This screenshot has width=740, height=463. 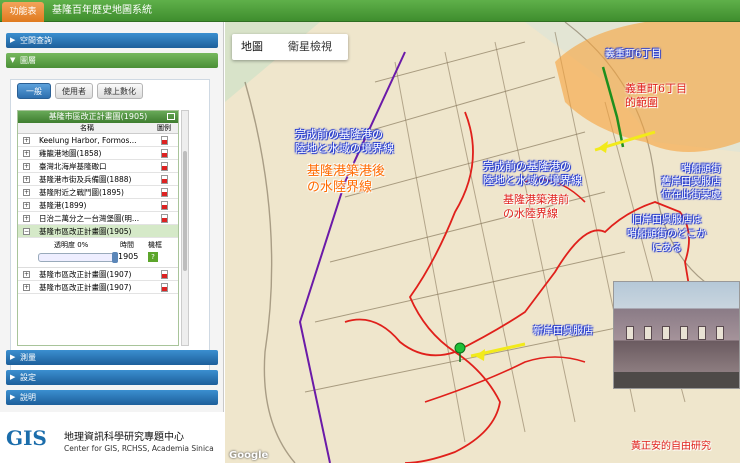 What do you see at coordinates (633, 54) in the screenshot?
I see `annotation-yijuncho-label: 義重町6丁目` at bounding box center [633, 54].